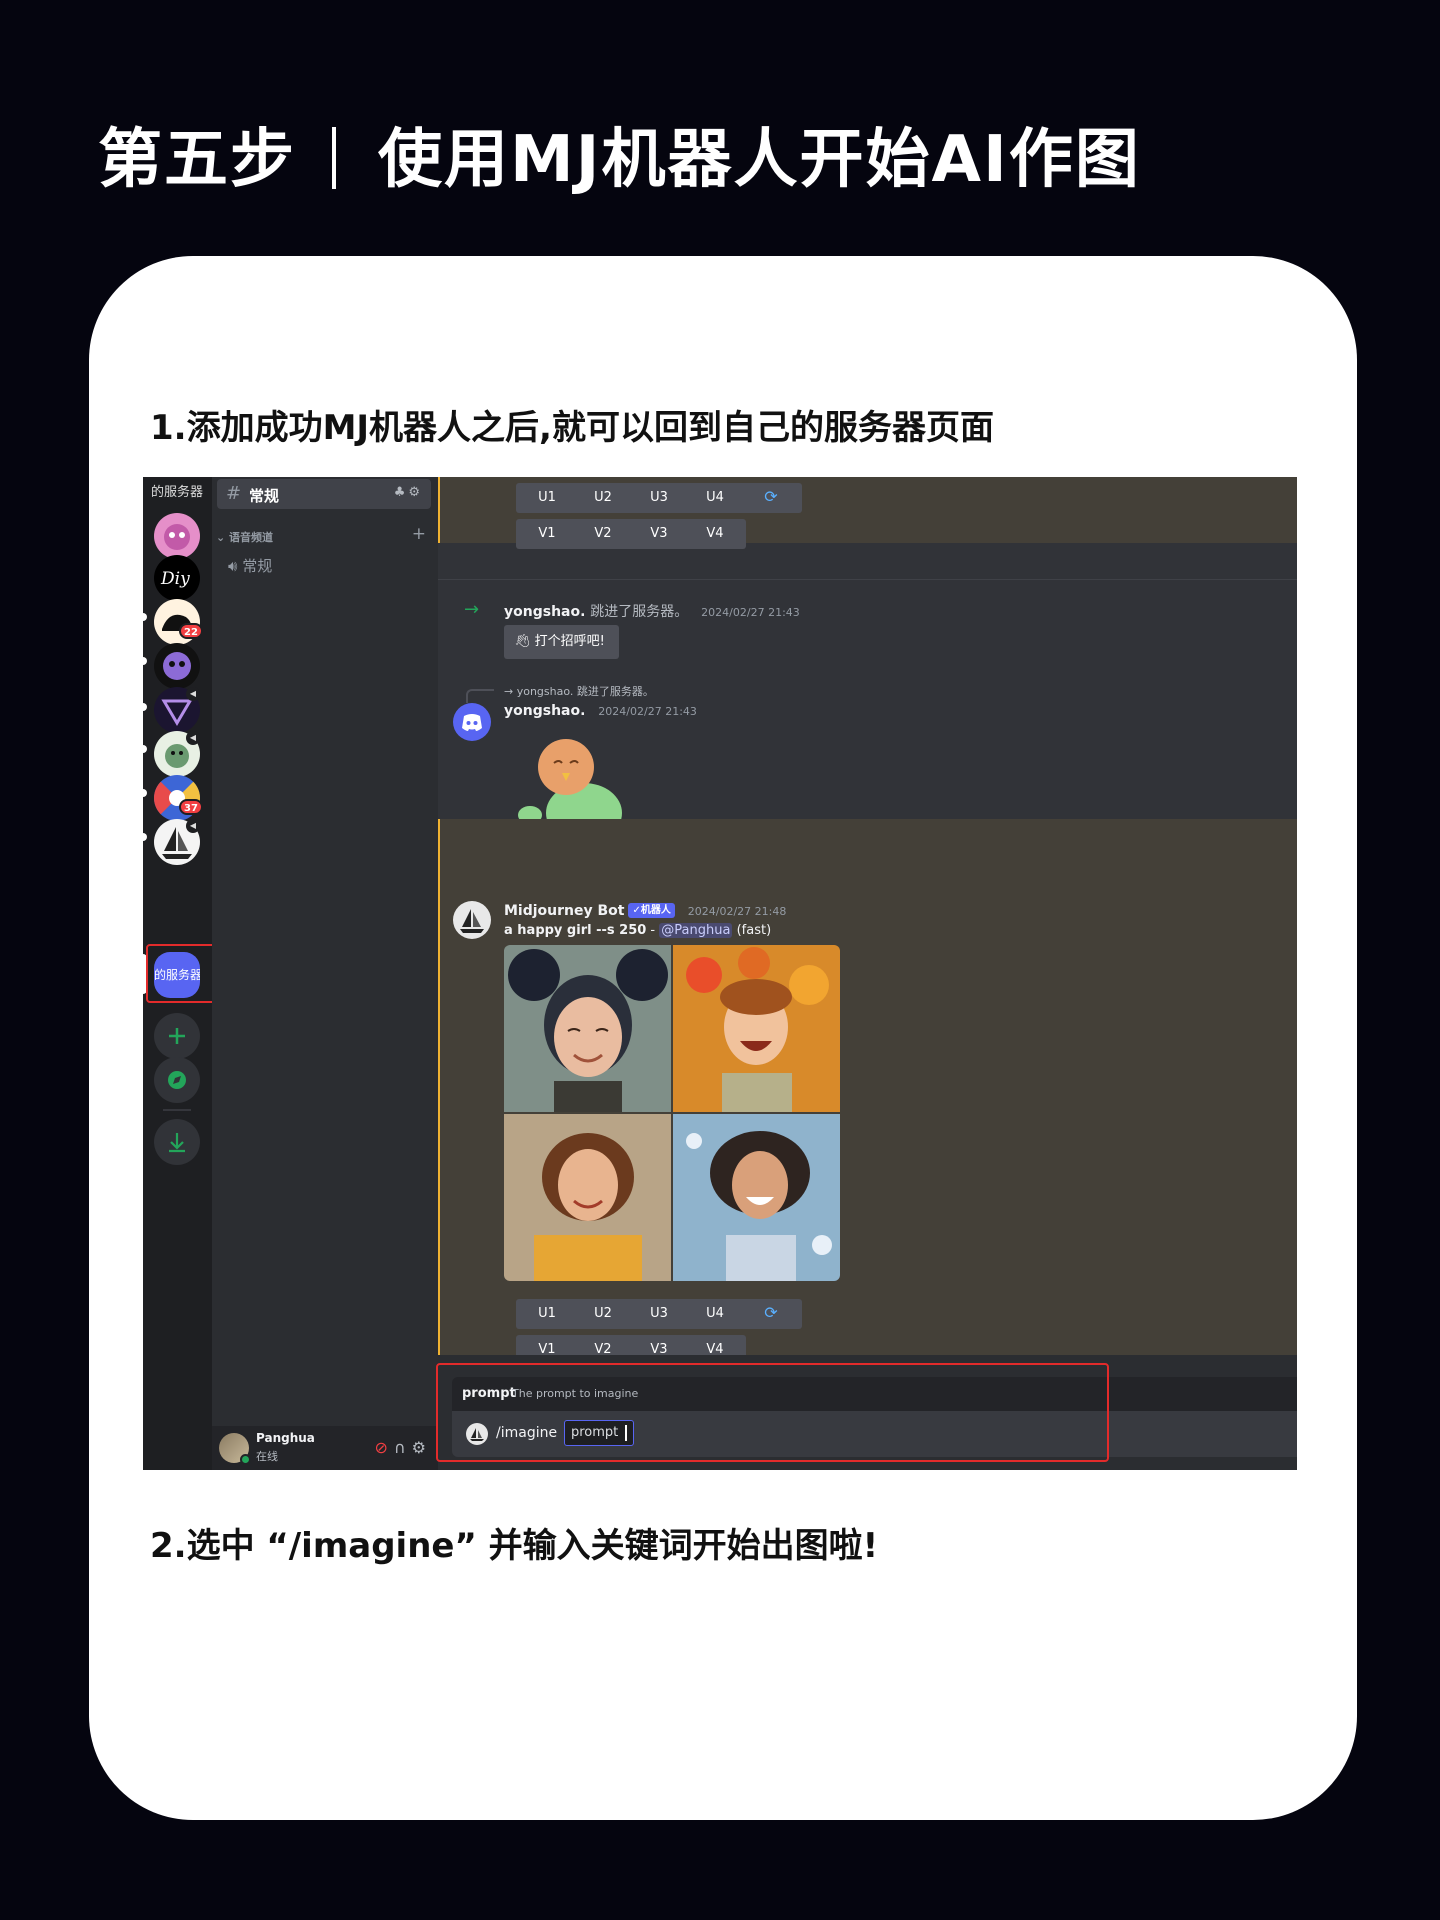  I want to click on title-divider, so click(334, 158).